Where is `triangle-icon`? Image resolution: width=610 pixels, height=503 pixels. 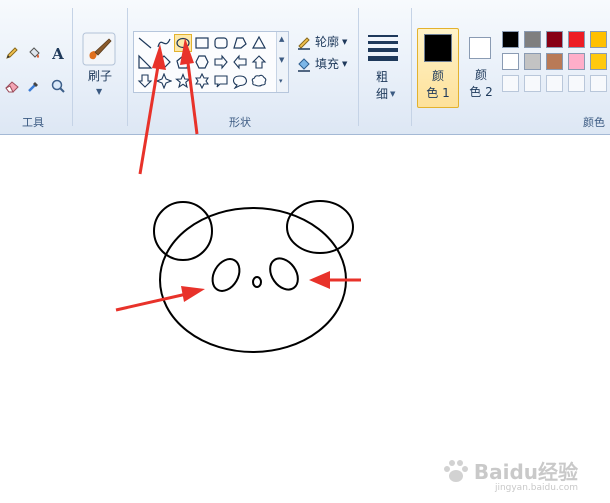
triangle-icon is located at coordinates (259, 42).